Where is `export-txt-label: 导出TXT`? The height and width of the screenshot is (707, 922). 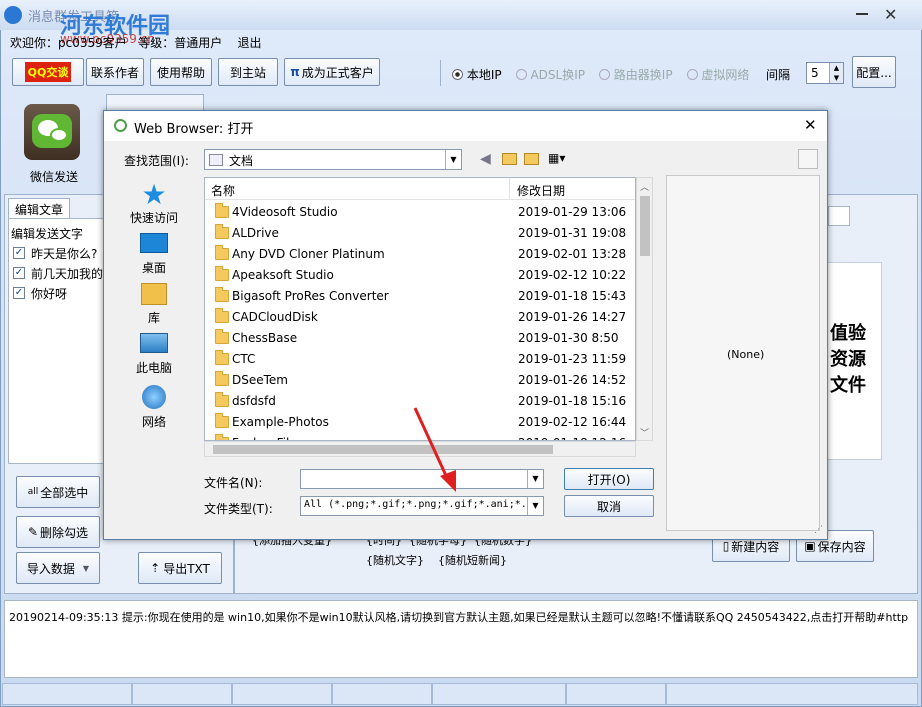 export-txt-label: 导出TXT is located at coordinates (186, 568).